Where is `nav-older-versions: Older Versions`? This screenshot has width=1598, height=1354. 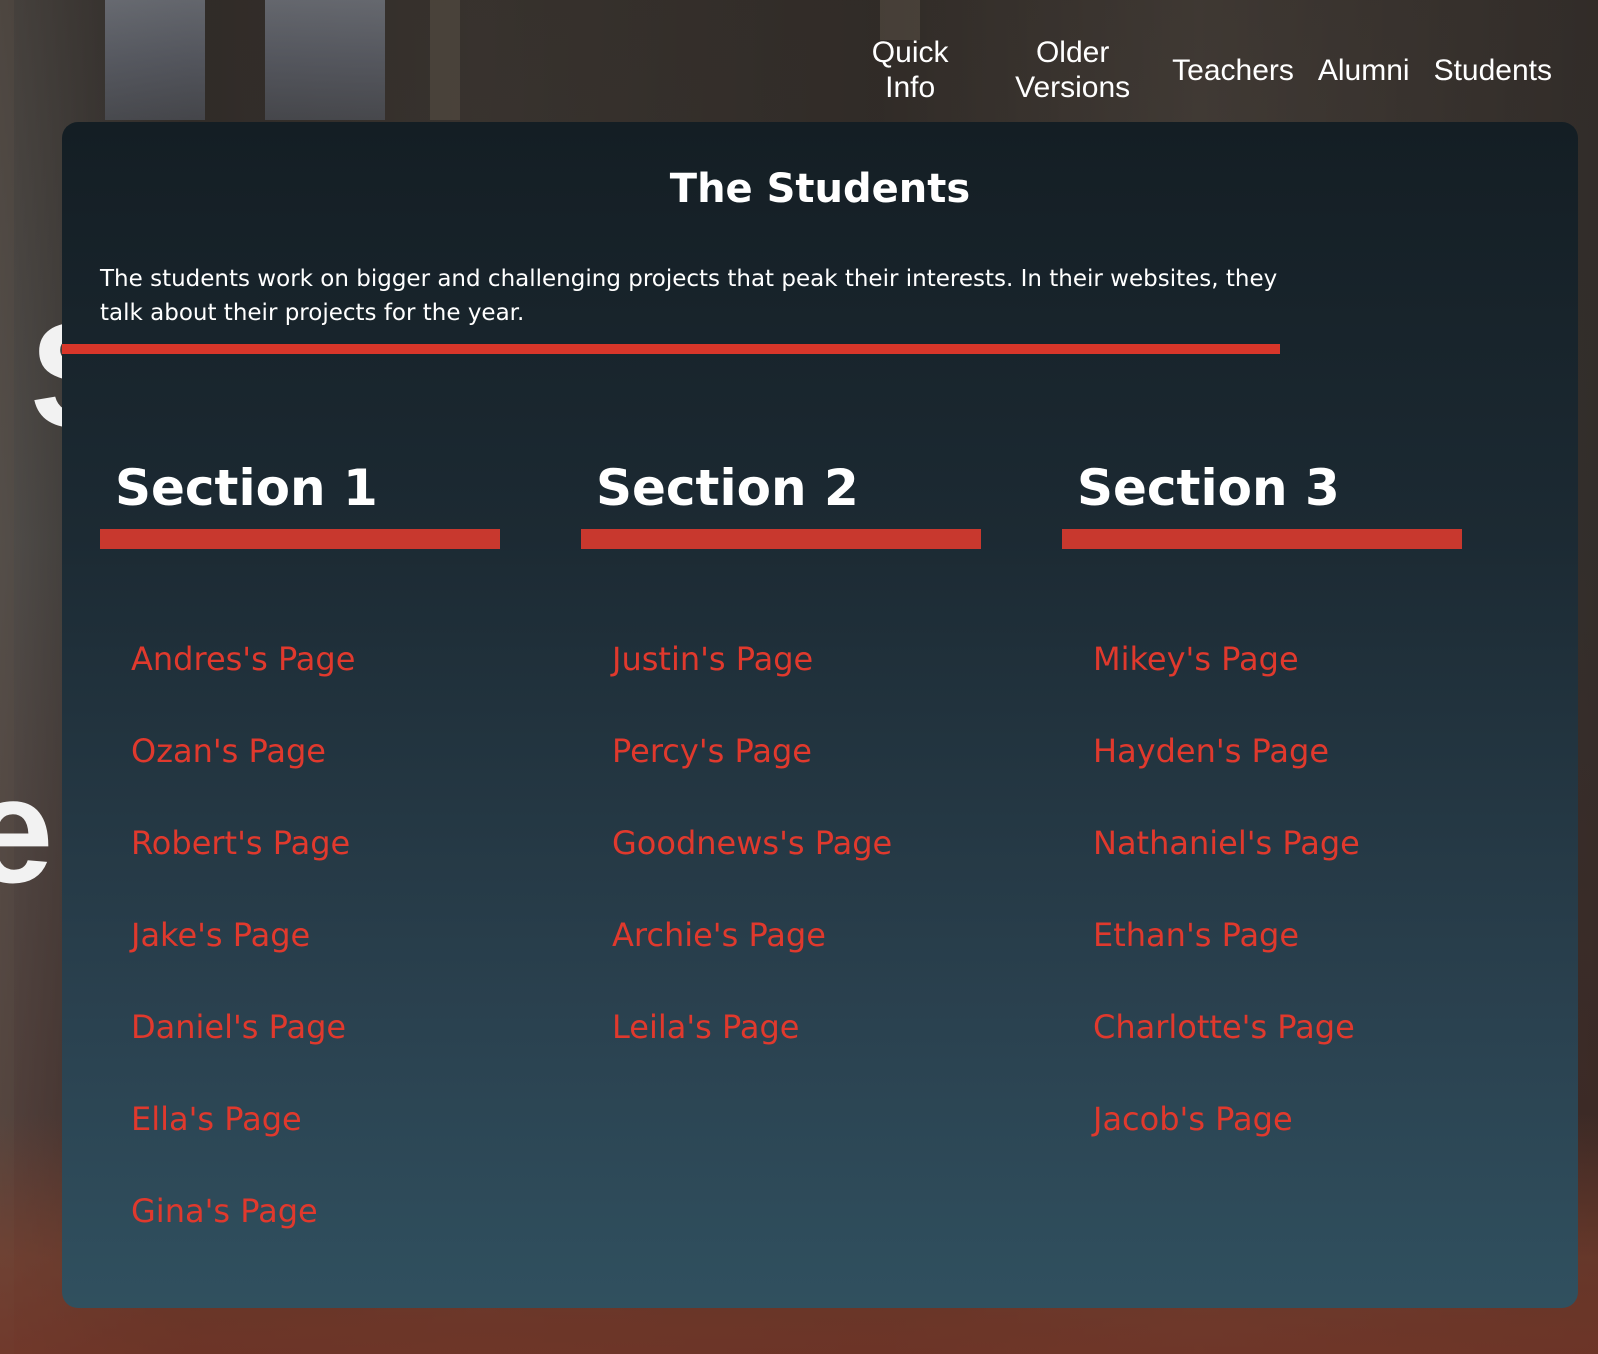
nav-older-versions: Older Versions is located at coordinates (1072, 70).